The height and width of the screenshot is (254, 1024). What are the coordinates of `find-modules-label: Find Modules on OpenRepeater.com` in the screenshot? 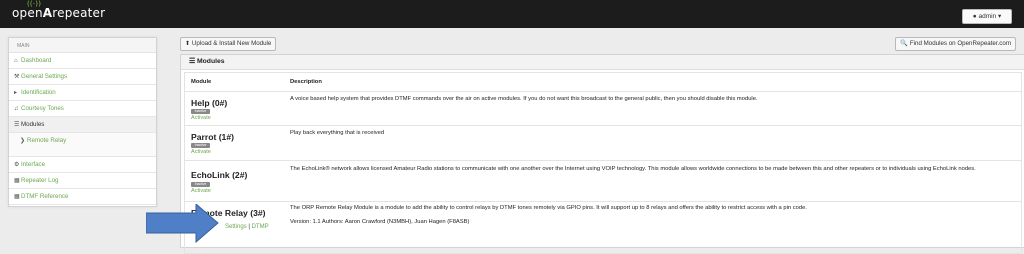 It's located at (960, 43).